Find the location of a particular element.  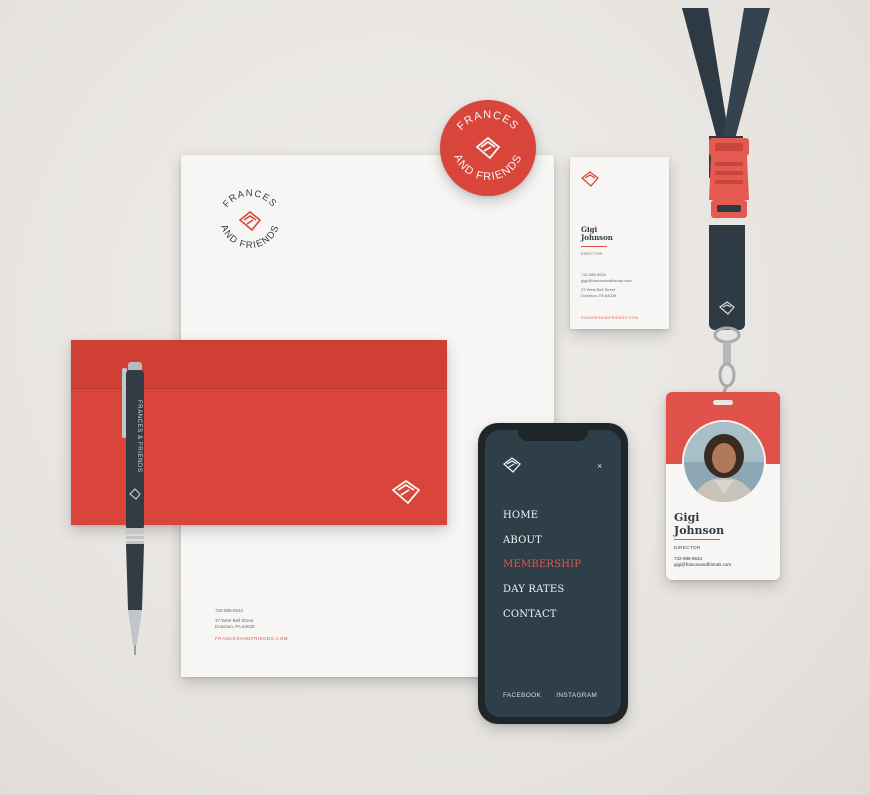

id-badge-contact: 732-985-5534 gigi@francesandfriends.com is located at coordinates (702, 562).